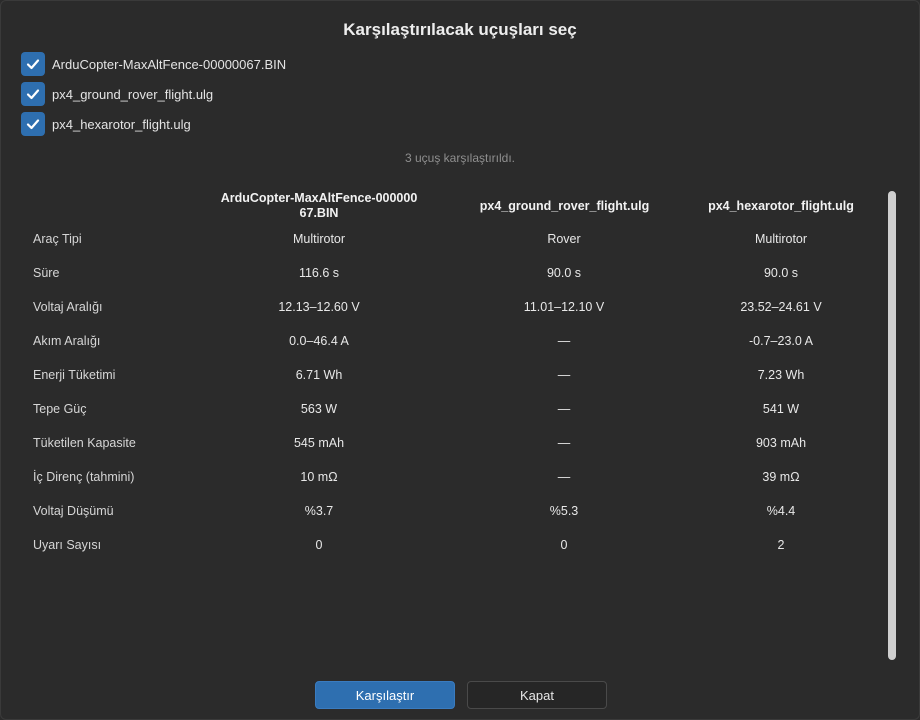 The image size is (920, 720). I want to click on row-label: Enerji Tüketimi, so click(74, 375).